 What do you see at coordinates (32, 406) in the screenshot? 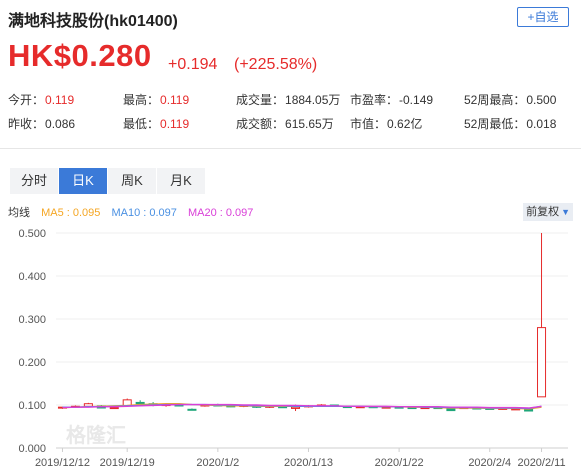
I see `y-tick-label: 0.100` at bounding box center [32, 406].